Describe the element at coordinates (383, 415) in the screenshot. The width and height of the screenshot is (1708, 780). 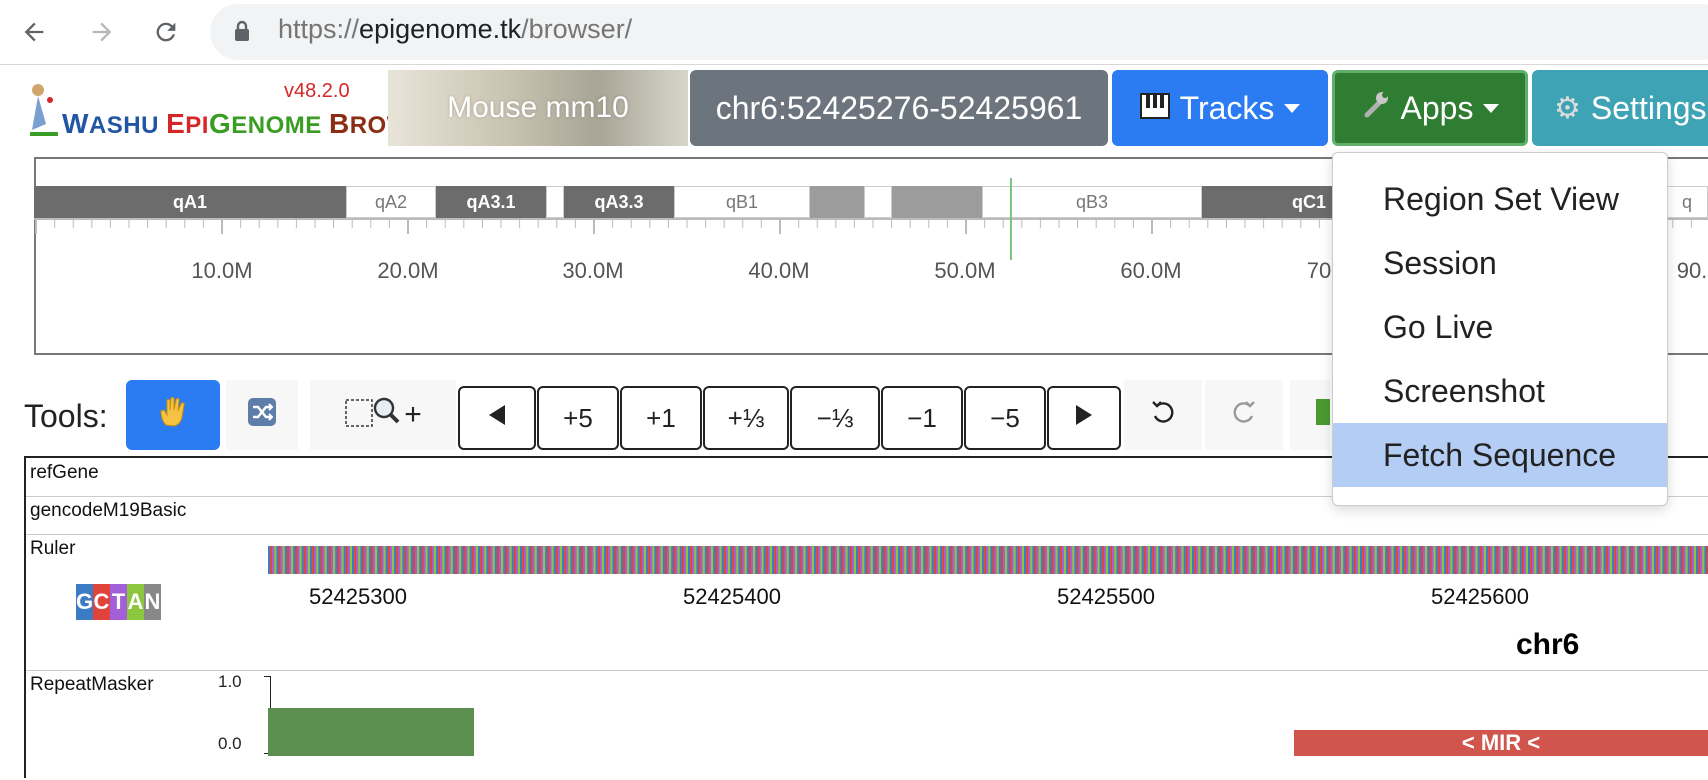
I see `zoom-region-tool-button: +` at that location.